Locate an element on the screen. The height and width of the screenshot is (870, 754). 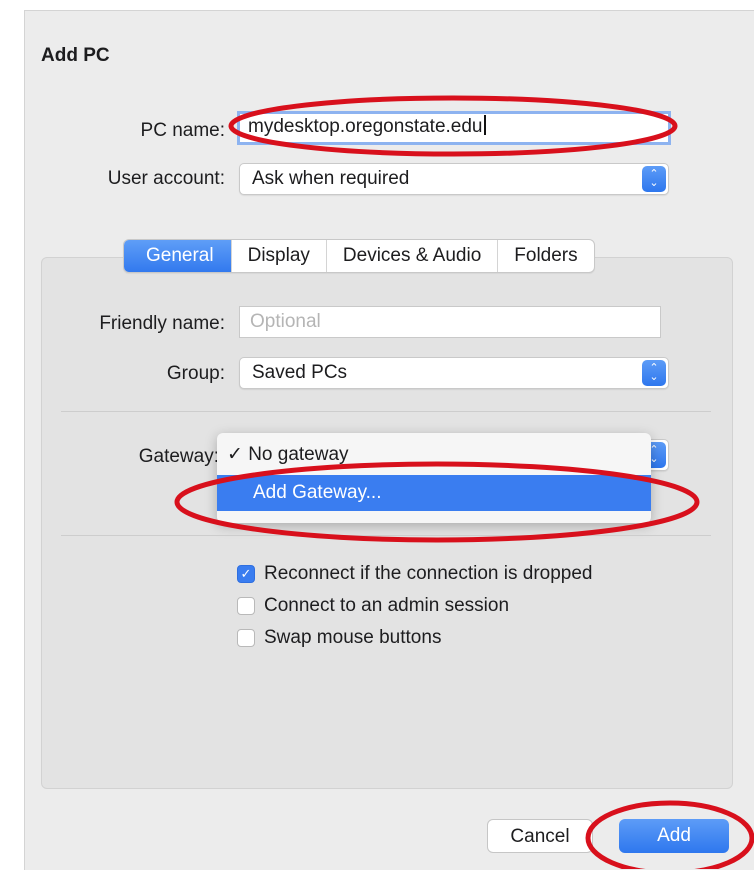
pc-name-field: mydesktop.oregonstate.edu is located at coordinates (454, 128).